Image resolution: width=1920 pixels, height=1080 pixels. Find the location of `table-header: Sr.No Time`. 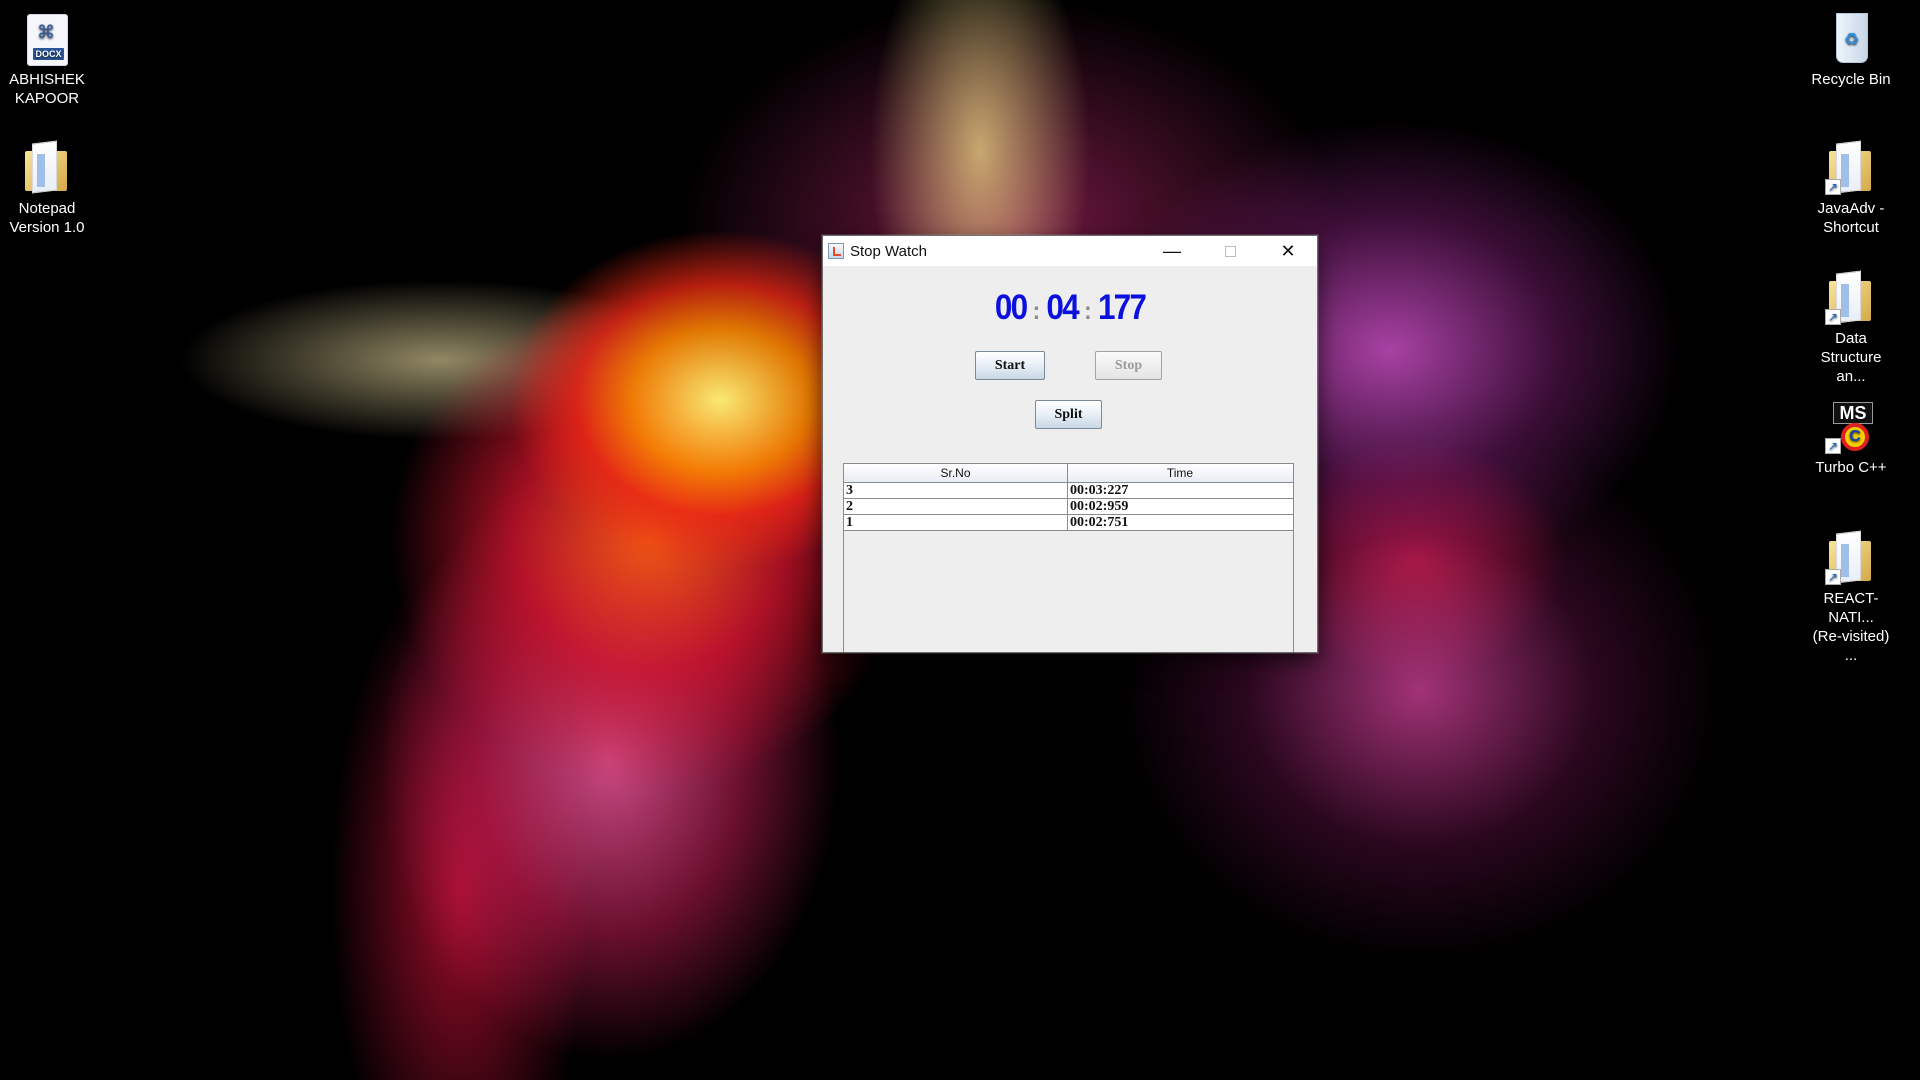

table-header: Sr.No Time is located at coordinates (1068, 473).